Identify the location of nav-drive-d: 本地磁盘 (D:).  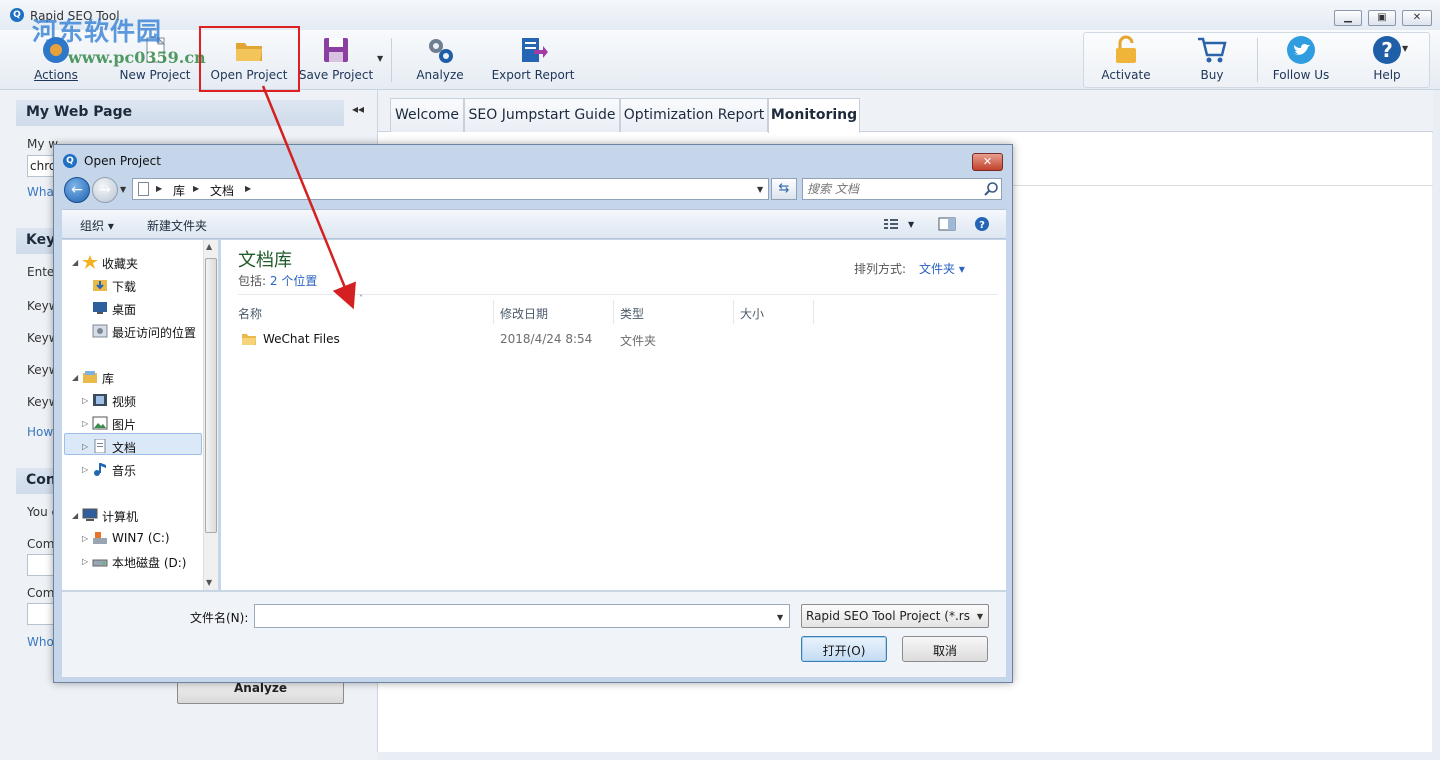
(149, 562).